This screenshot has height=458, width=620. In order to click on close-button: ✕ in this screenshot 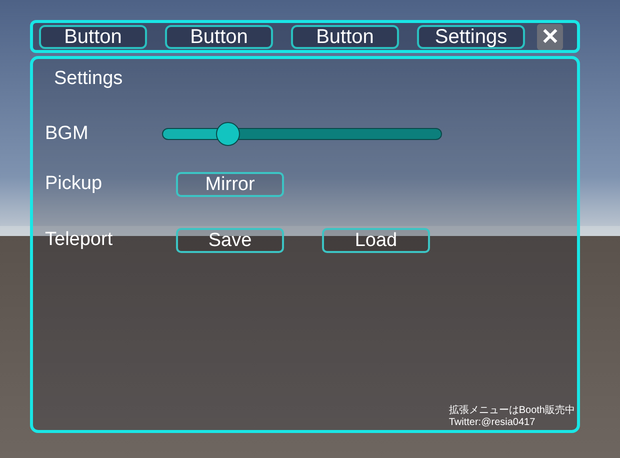, I will do `click(550, 37)`.